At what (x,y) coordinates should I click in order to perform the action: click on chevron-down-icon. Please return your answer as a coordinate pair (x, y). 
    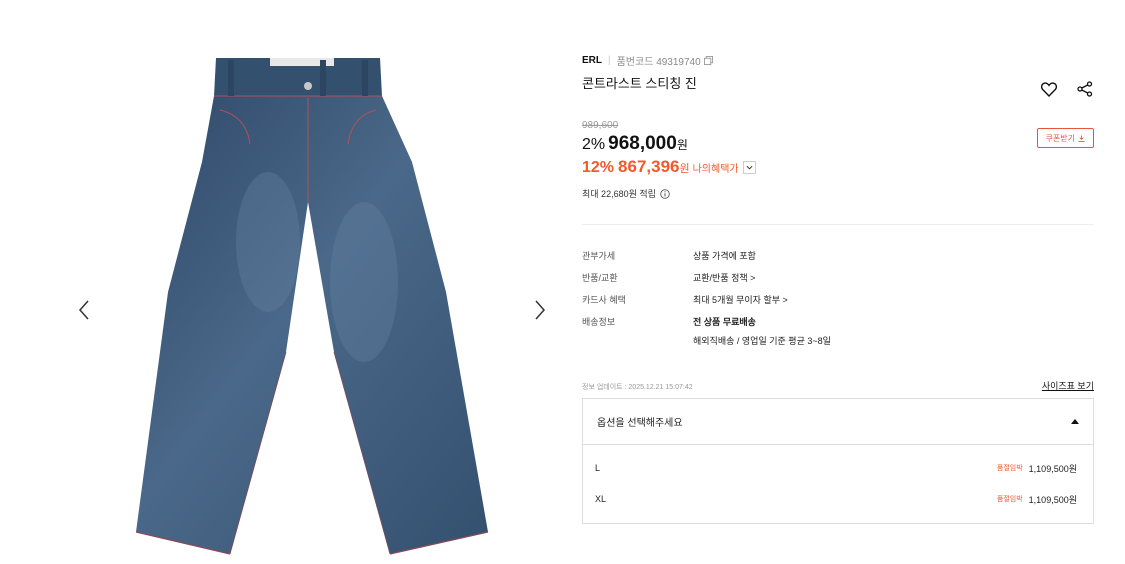
    Looking at the image, I should click on (749, 167).